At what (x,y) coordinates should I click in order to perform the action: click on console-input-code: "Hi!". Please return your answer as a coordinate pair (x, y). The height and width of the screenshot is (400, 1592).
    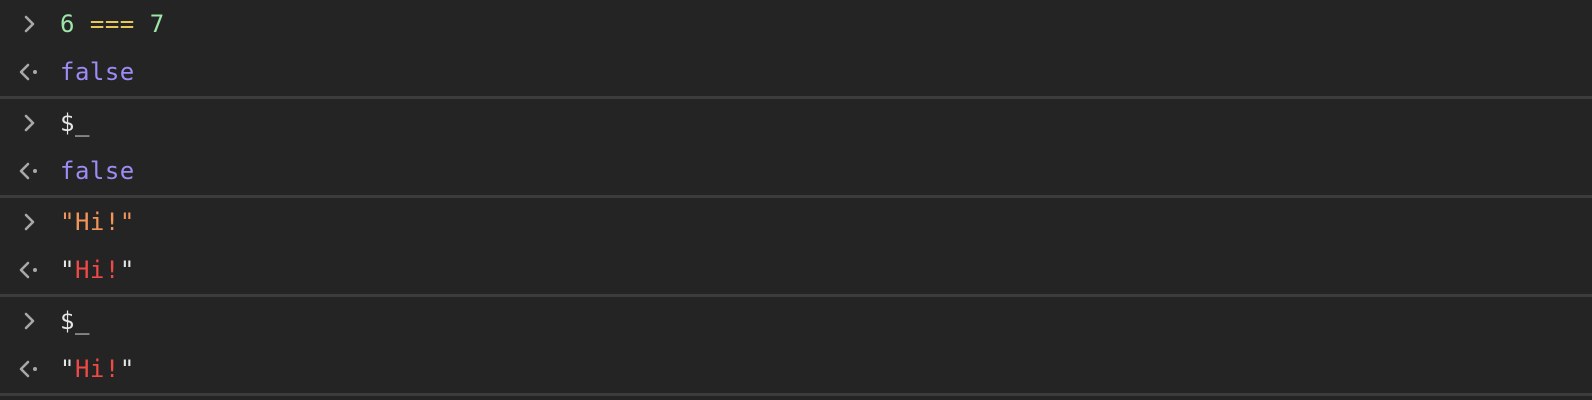
    Looking at the image, I should click on (97, 222).